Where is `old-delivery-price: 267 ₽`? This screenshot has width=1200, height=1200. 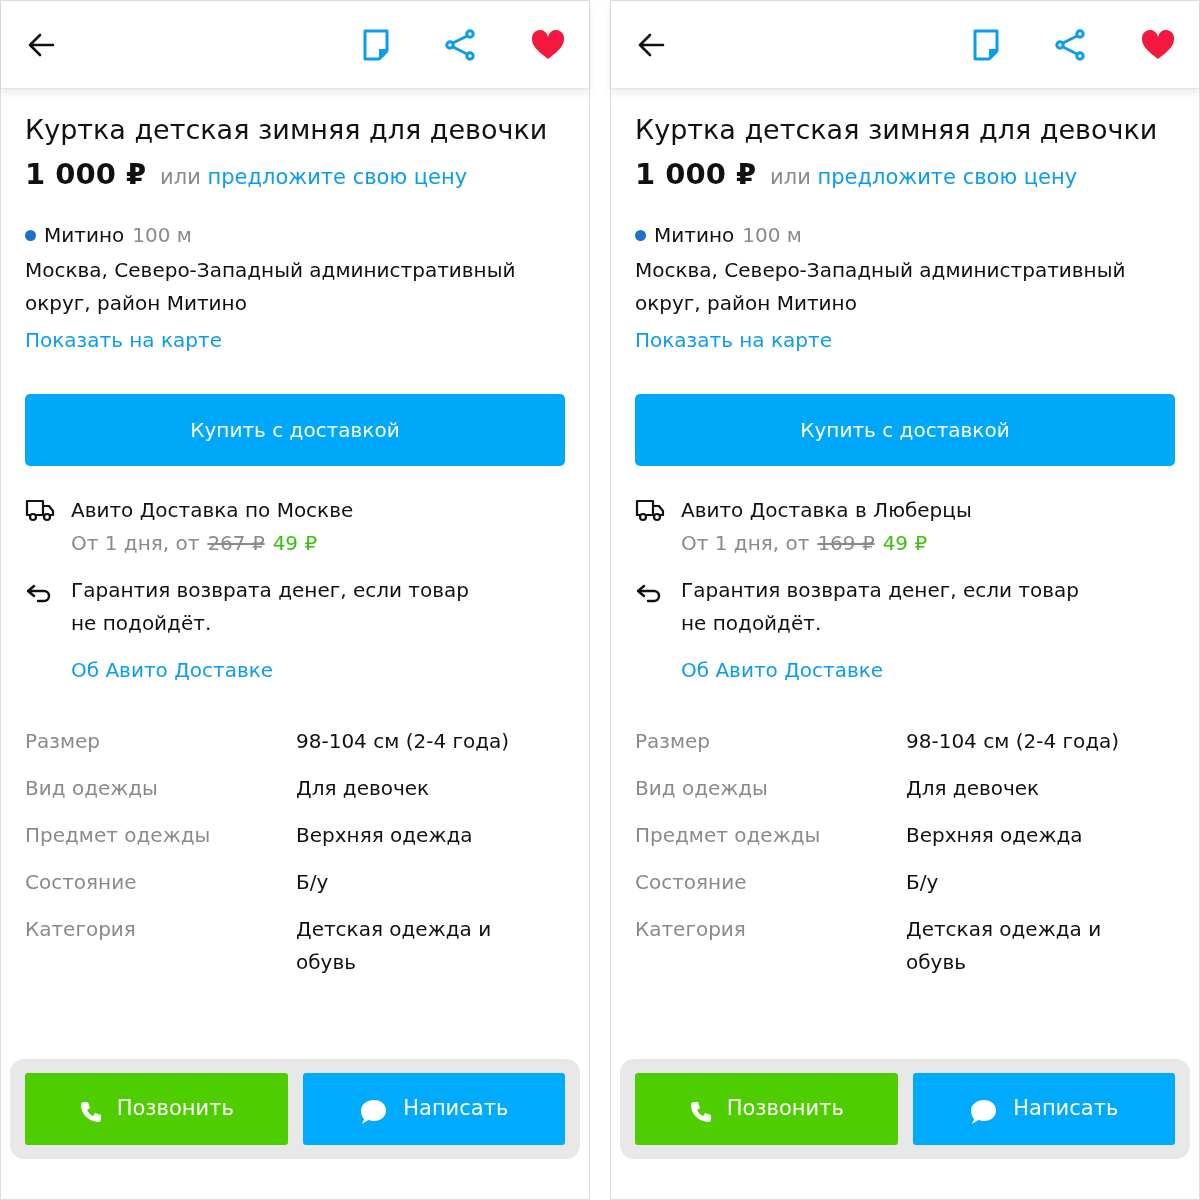
old-delivery-price: 267 ₽ is located at coordinates (236, 543).